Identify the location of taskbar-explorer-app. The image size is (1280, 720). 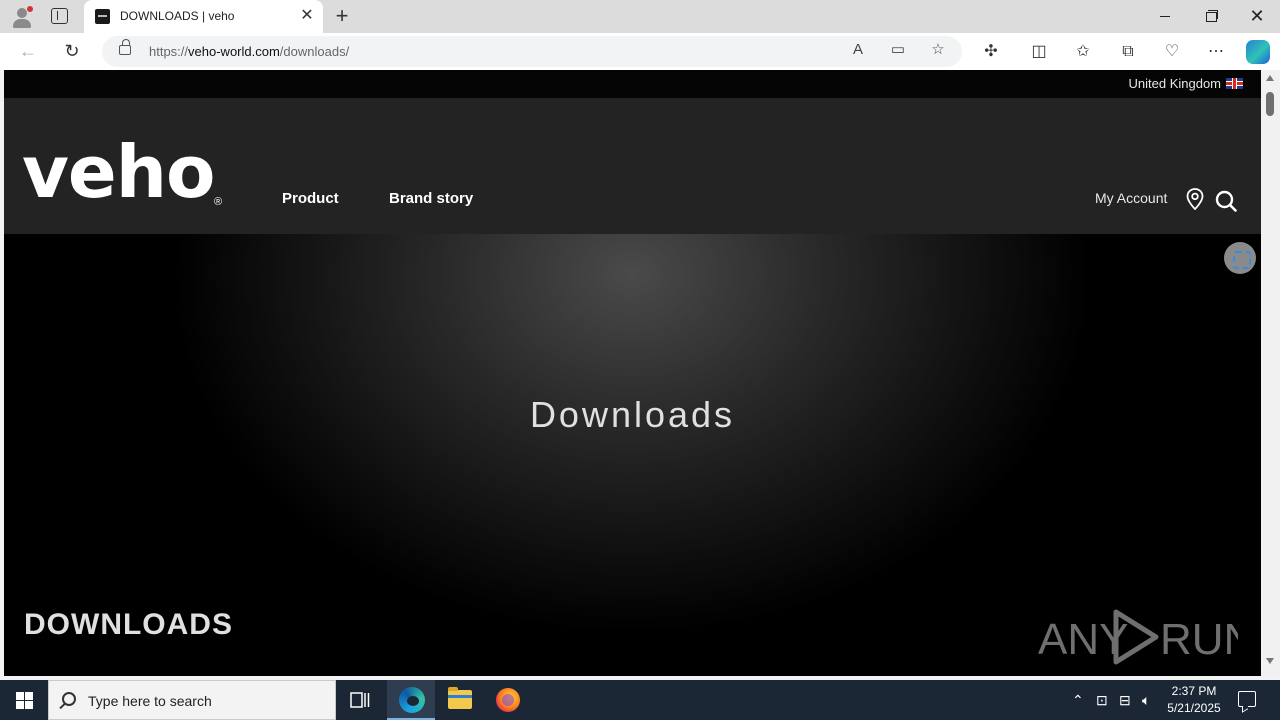
(459, 700).